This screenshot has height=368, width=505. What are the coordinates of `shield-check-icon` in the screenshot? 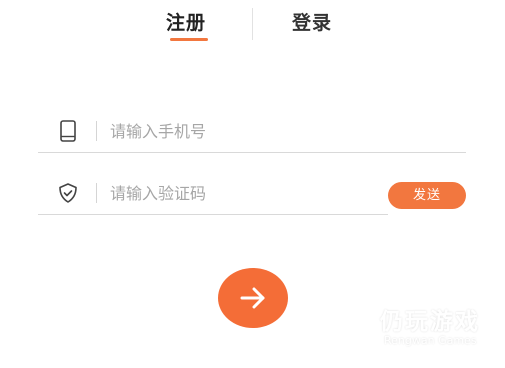 It's located at (68, 193).